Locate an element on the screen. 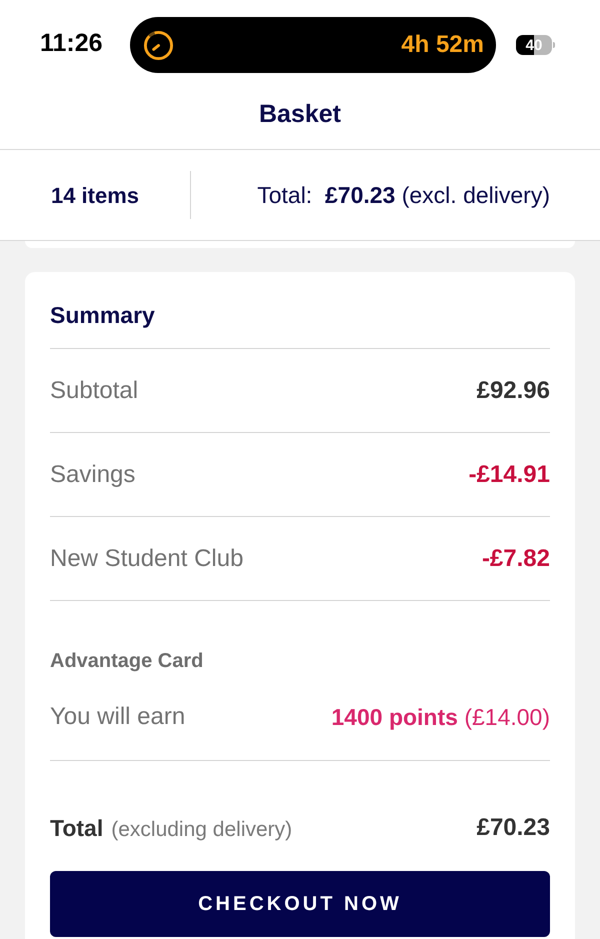  summary-value: £92.96 is located at coordinates (513, 391).